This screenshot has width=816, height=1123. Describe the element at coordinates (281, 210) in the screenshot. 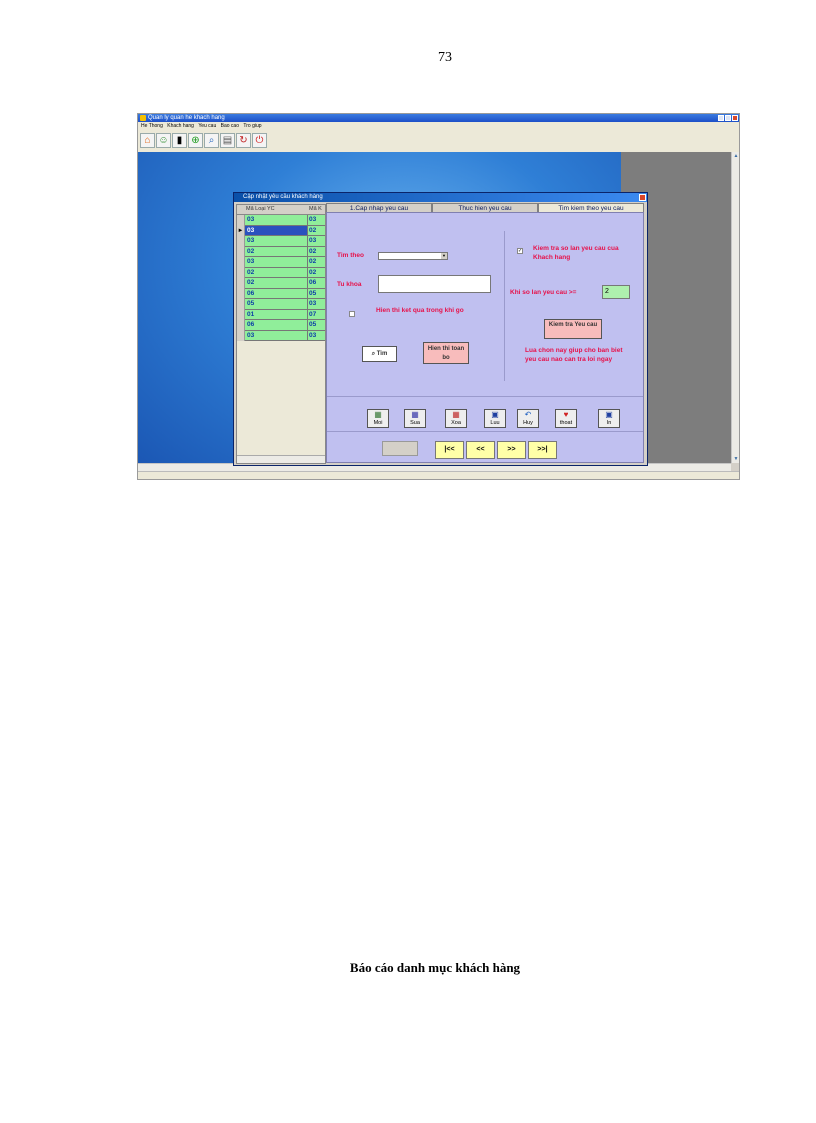

I see `grid-header: Mã Loại YC Mã K` at that location.